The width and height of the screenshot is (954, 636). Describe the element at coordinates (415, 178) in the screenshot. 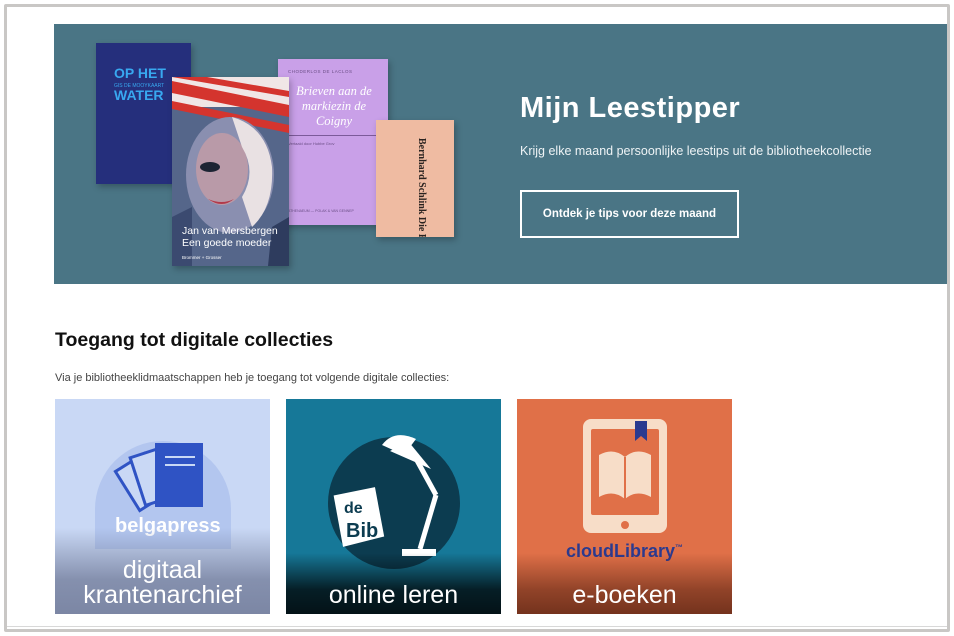

I see `book-cover-die-frau: Bernhard Schlink Die Frau` at that location.